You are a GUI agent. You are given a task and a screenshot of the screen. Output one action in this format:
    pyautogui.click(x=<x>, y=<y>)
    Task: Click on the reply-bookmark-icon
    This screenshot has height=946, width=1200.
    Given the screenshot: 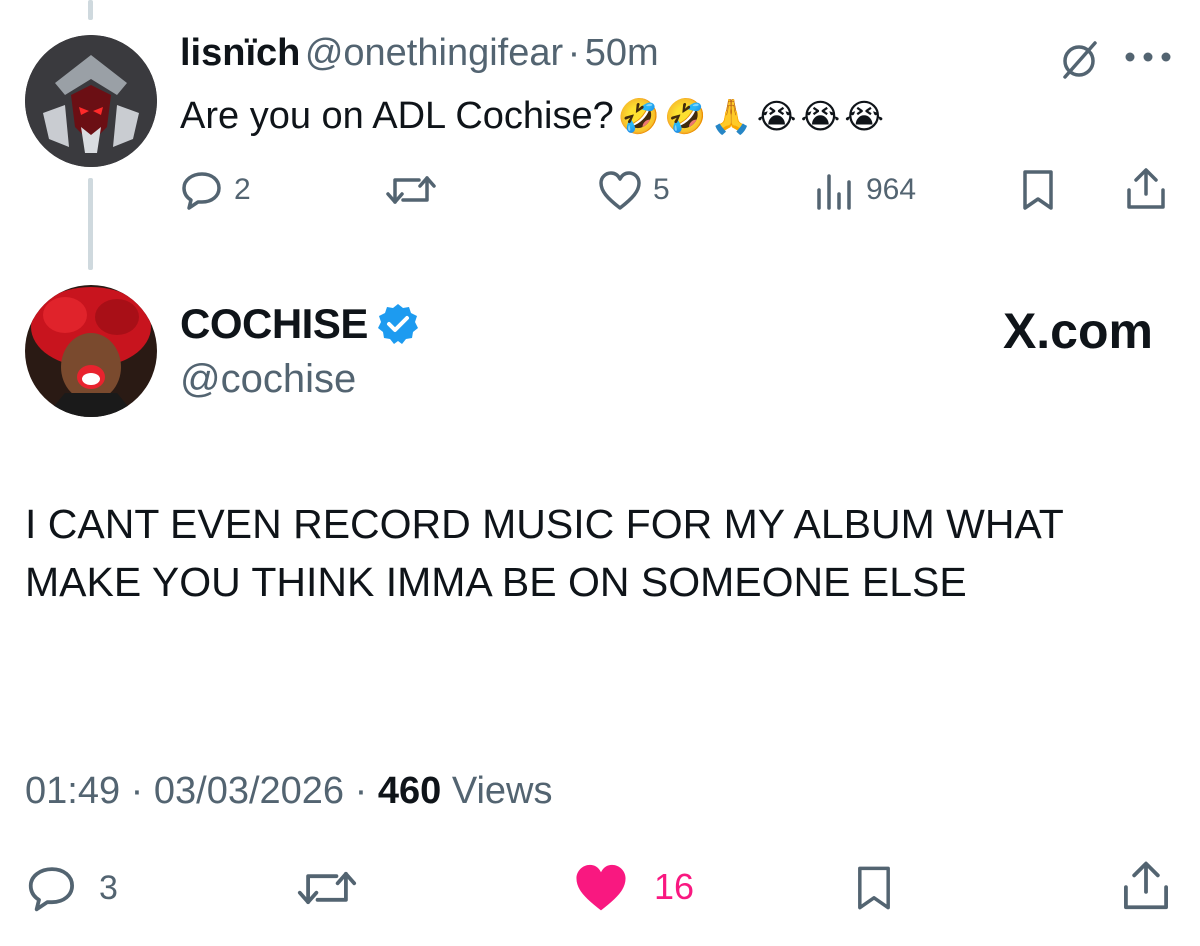 What is the action you would take?
    pyautogui.click(x=1038, y=192)
    